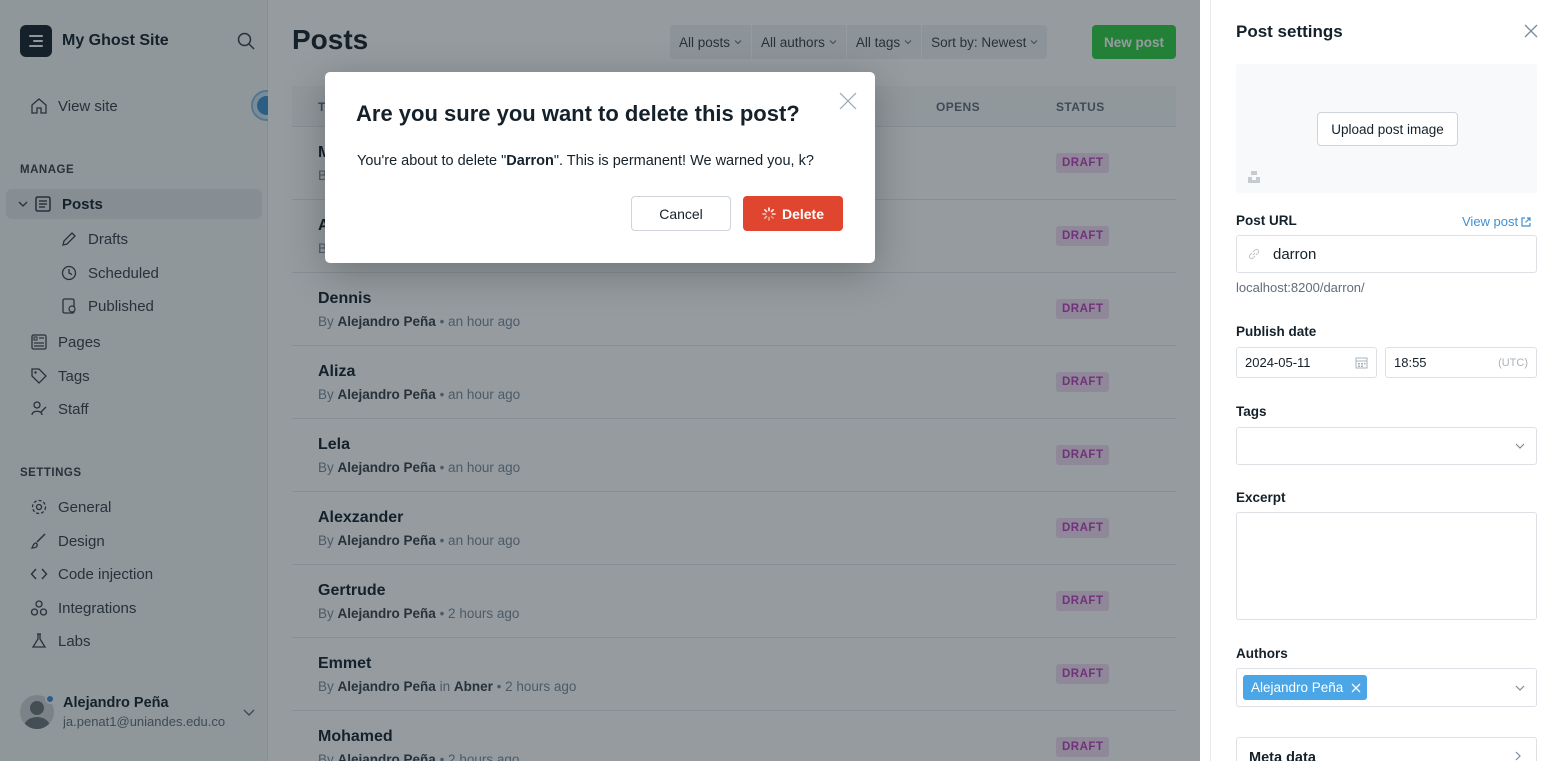 This screenshot has height=761, width=1560. What do you see at coordinates (1276, 331) in the screenshot?
I see `publish-date-label: Publish date` at bounding box center [1276, 331].